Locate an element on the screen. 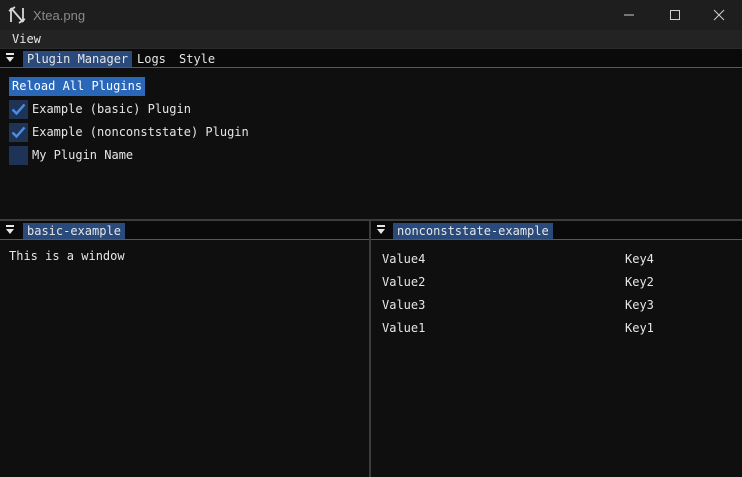 The height and width of the screenshot is (477, 742). close-button is located at coordinates (719, 15).